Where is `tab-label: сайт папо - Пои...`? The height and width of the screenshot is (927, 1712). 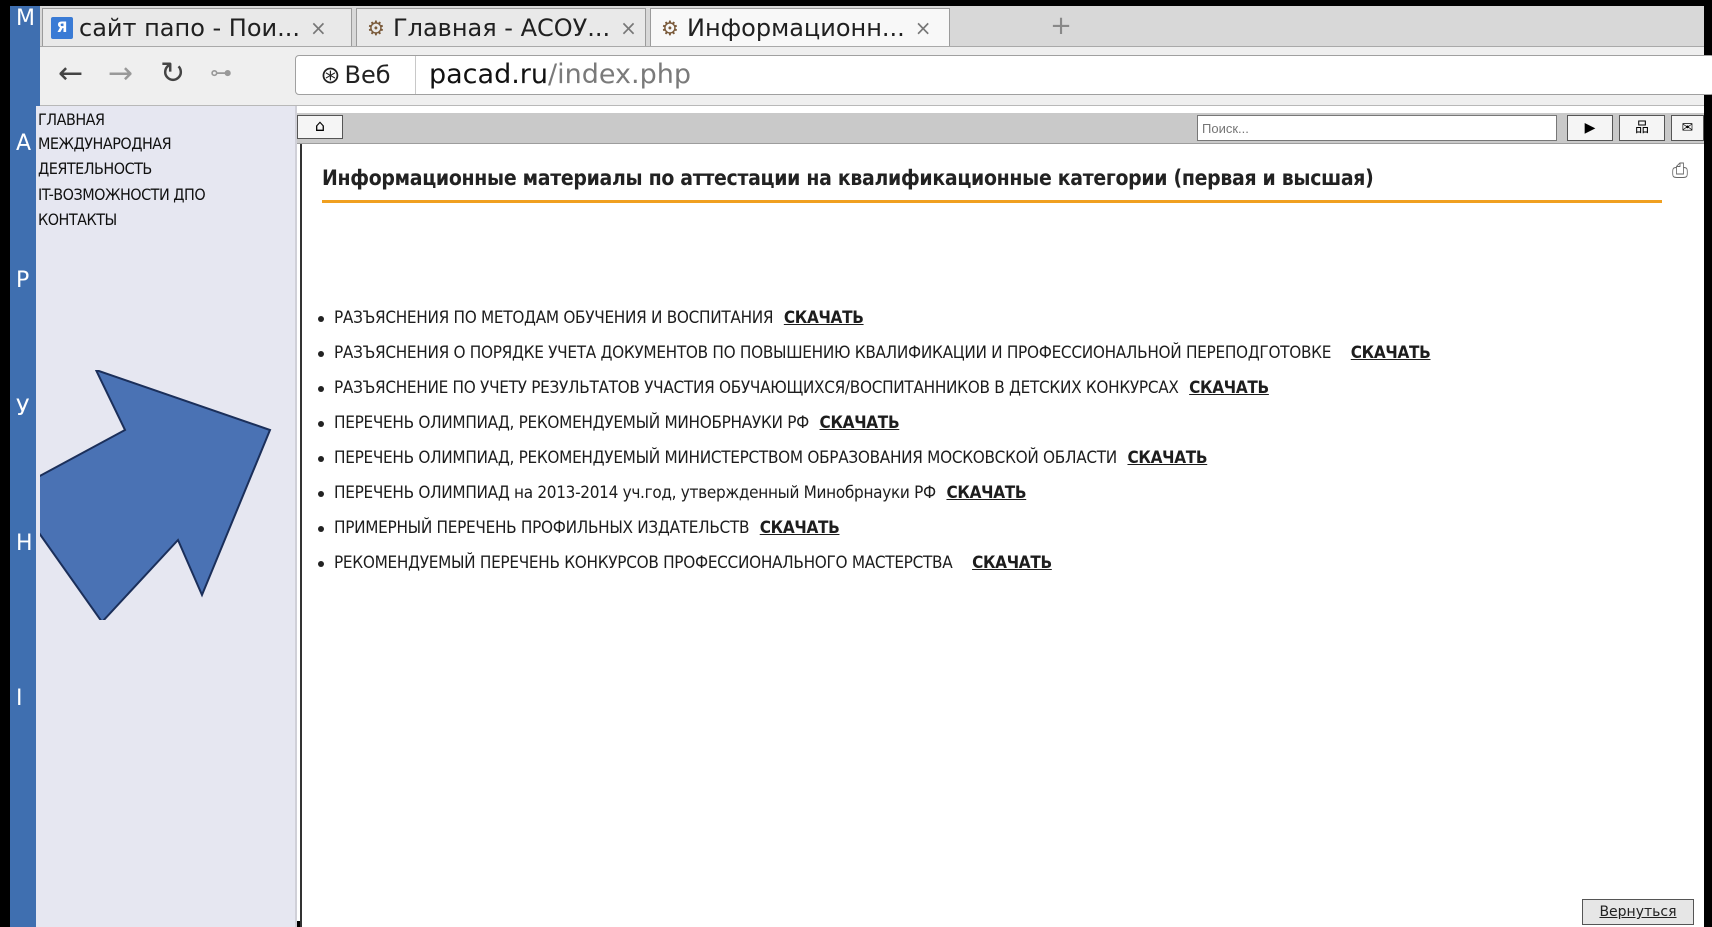
tab-label: сайт папо - Пои... is located at coordinates (190, 27).